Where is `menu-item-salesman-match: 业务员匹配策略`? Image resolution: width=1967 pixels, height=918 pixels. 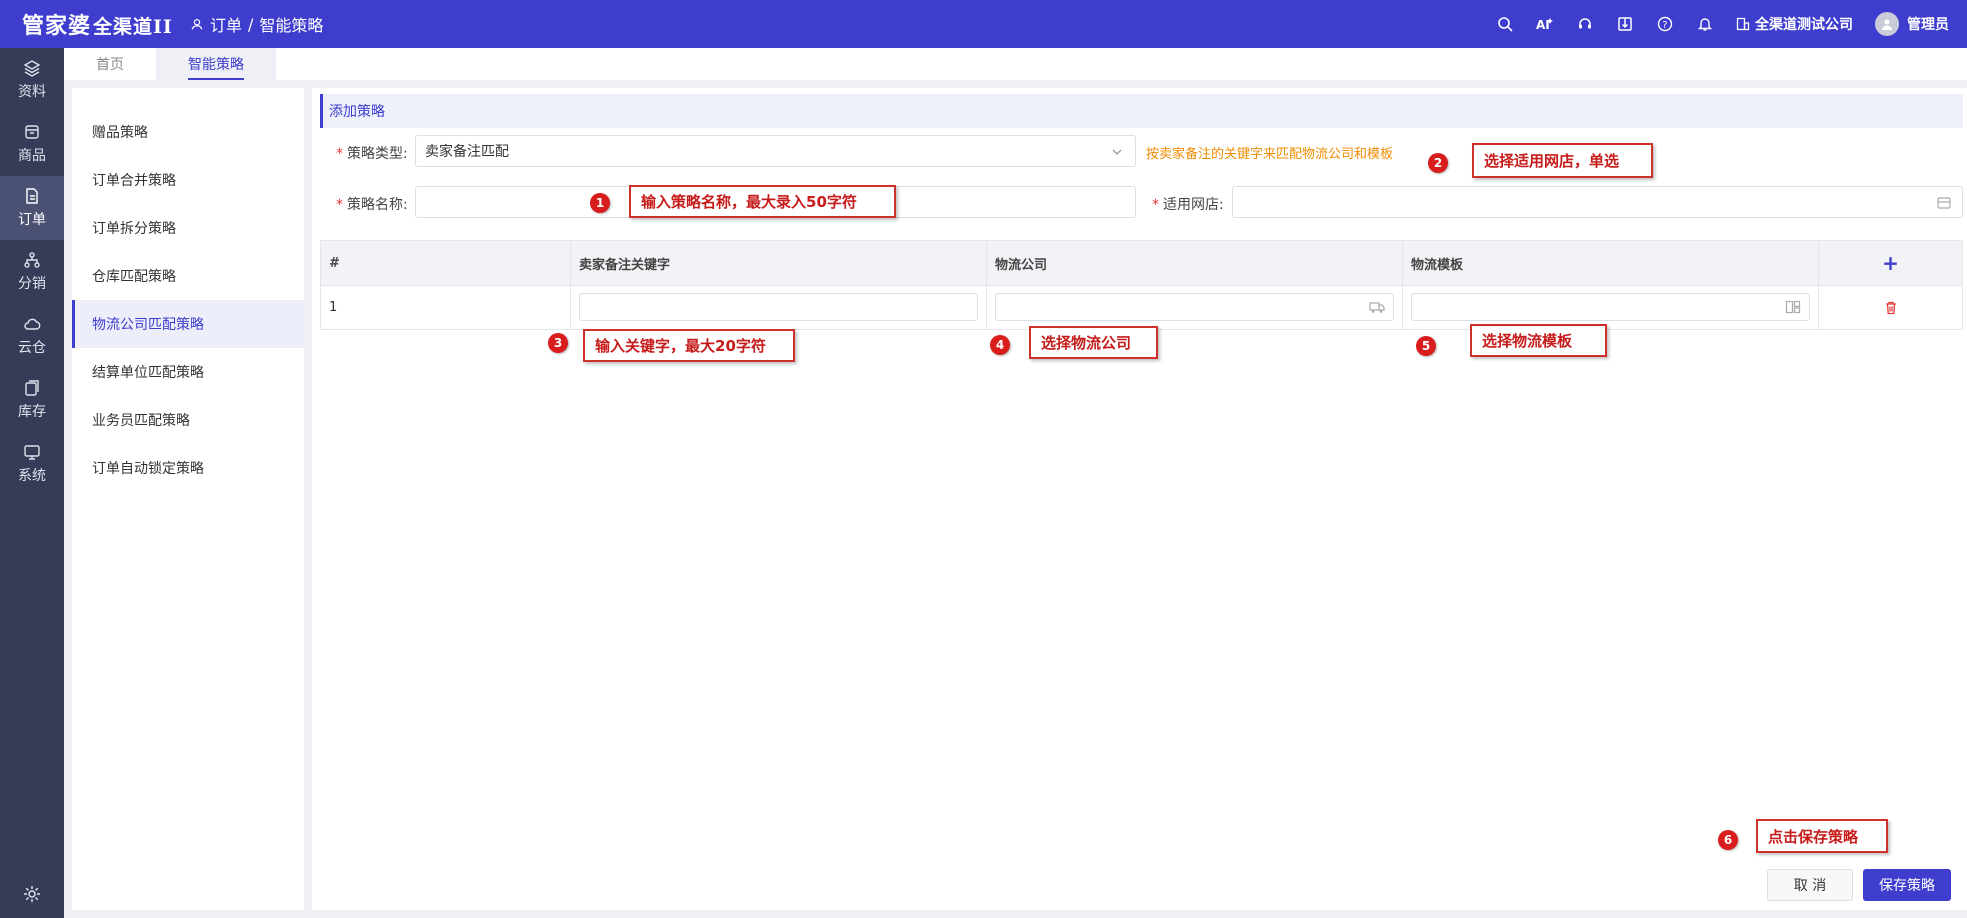
menu-item-salesman-match: 业务员匹配策略 is located at coordinates (188, 420).